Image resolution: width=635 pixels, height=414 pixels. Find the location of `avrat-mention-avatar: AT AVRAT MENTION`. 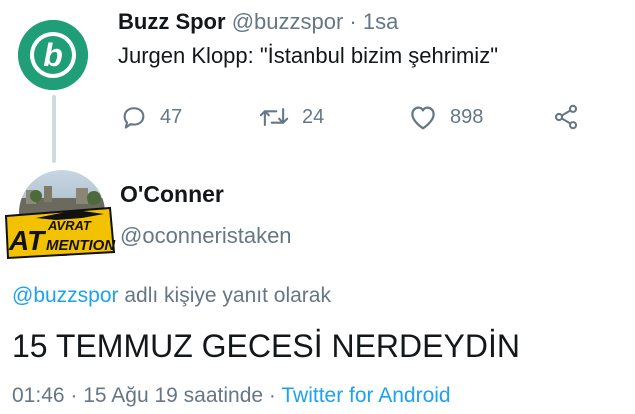

avrat-mention-avatar: AT AVRAT MENTION is located at coordinates (60, 215).